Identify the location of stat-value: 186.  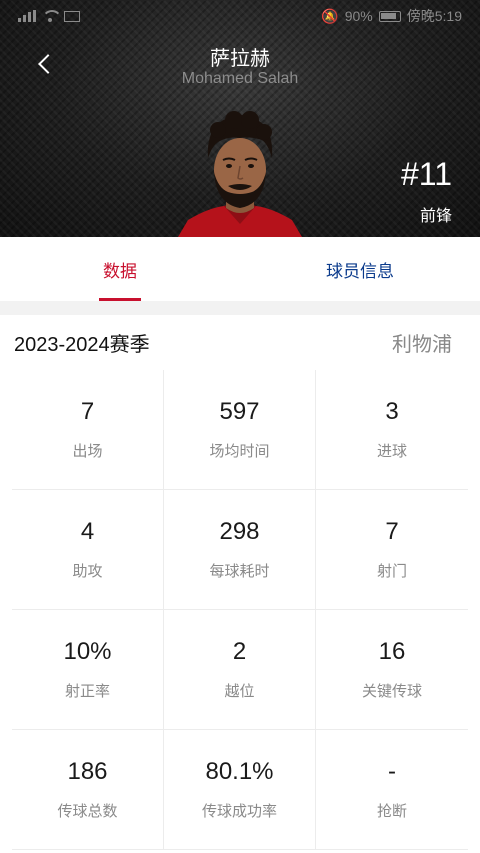
(87, 771).